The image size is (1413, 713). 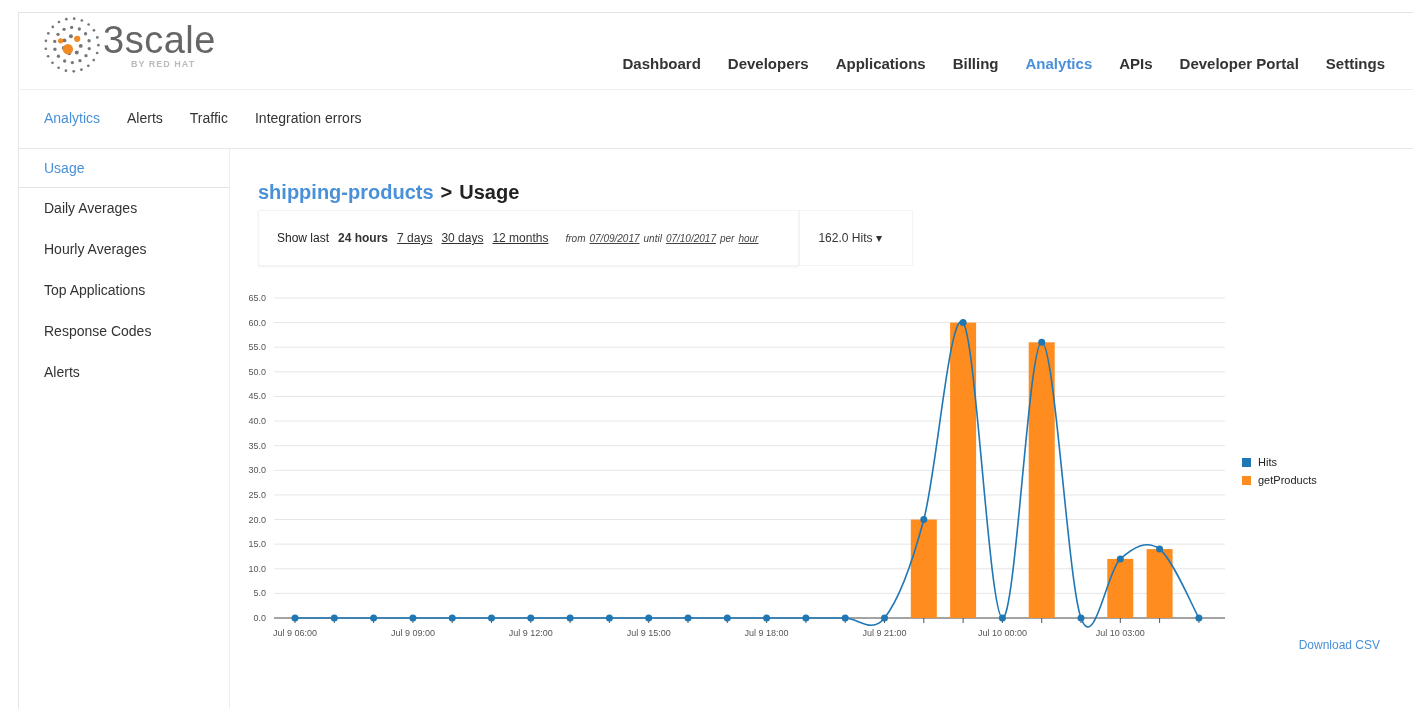 I want to click on from-date-link: 07/09/2017, so click(x=614, y=238).